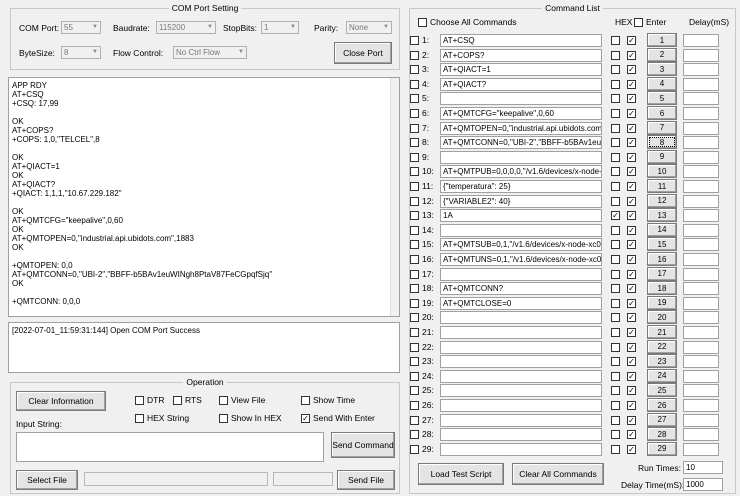  Describe the element at coordinates (422, 22) in the screenshot. I see `choose-all-checkbox` at that location.